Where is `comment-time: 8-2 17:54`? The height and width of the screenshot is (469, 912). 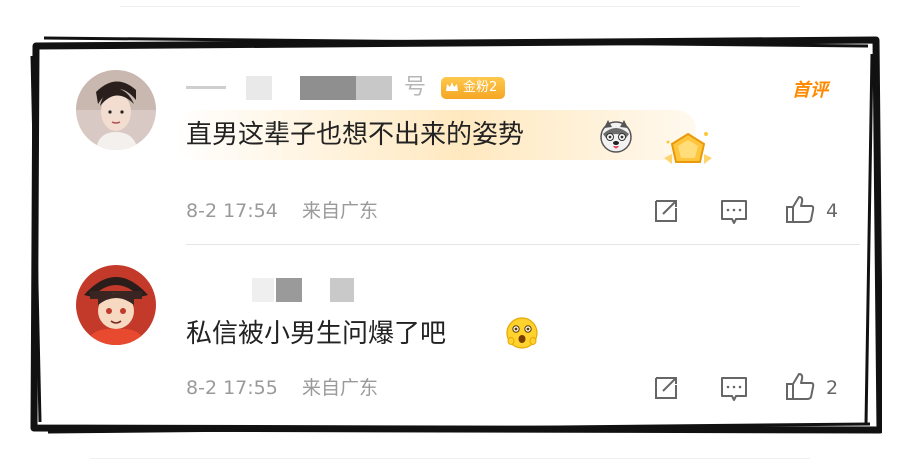
comment-time: 8-2 17:54 is located at coordinates (232, 211).